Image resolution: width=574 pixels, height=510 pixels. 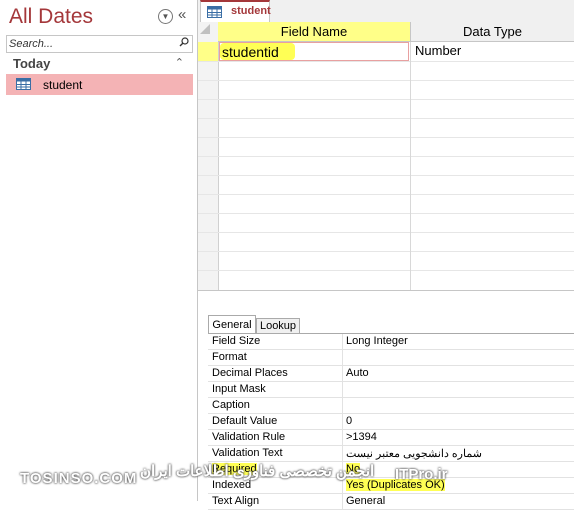 I want to click on property-row-field-size: Field Size Long Integer, so click(x=391, y=342).